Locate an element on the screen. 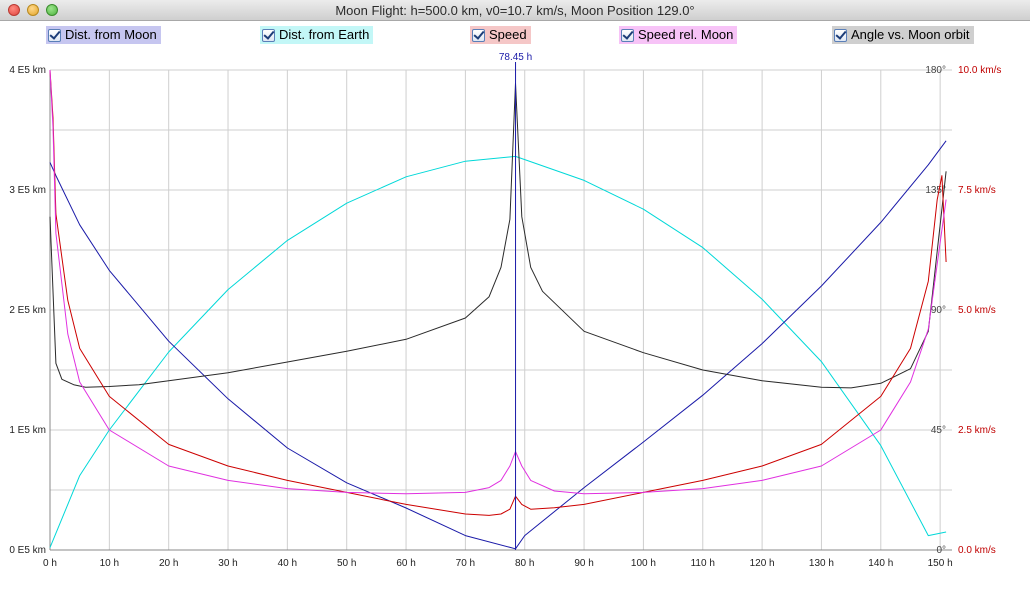 Image resolution: width=1030 pixels, height=600 pixels. x-tick-label: 120 h is located at coordinates (762, 563).